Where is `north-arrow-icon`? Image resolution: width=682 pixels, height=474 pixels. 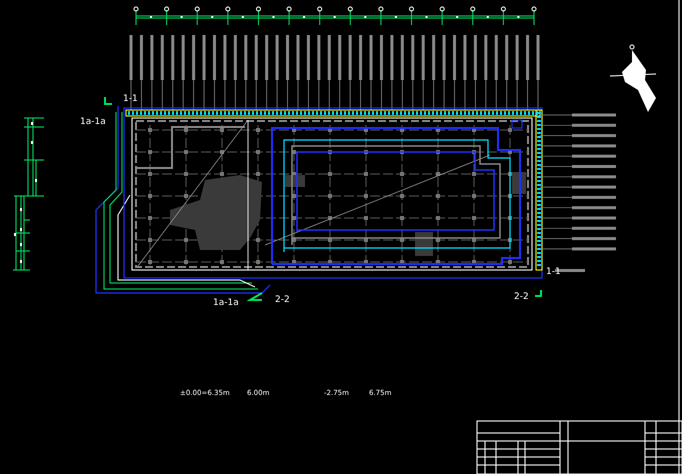
north-arrow-icon is located at coordinates (633, 78).